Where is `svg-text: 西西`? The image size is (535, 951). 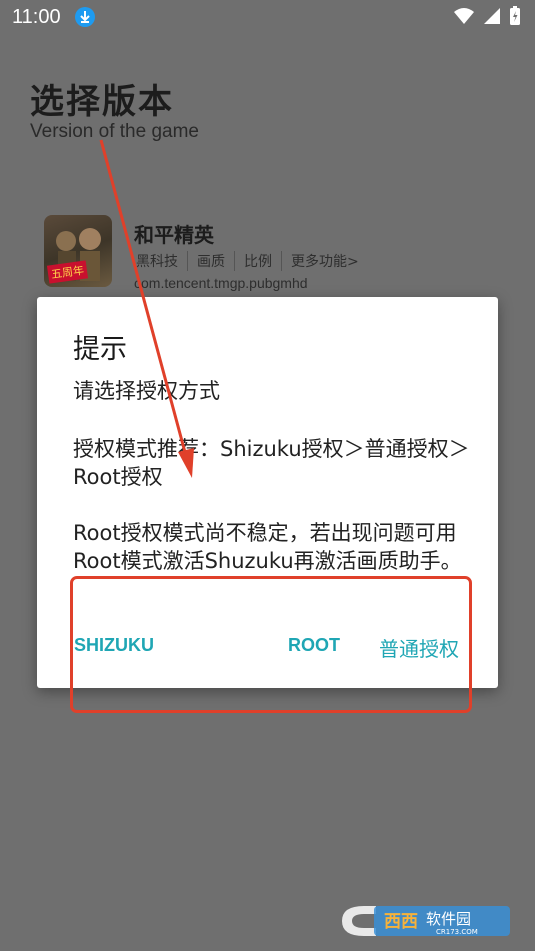 svg-text: 西西 is located at coordinates (401, 922).